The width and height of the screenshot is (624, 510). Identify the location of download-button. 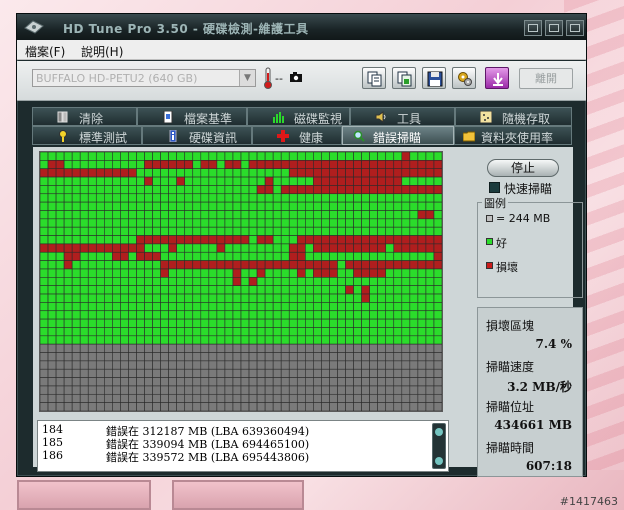
(497, 78).